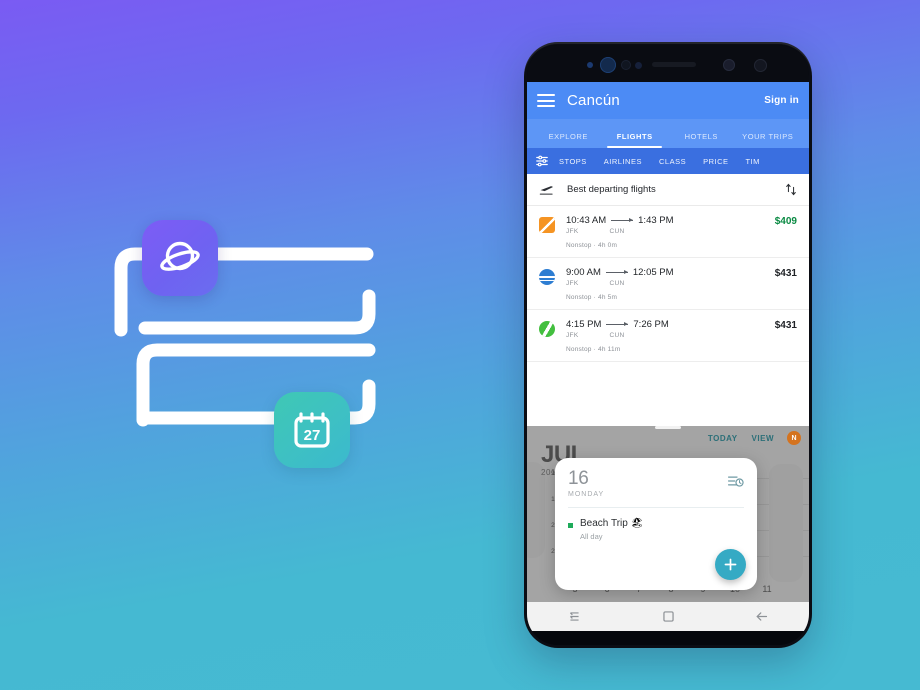  Describe the element at coordinates (590, 65) in the screenshot. I see `sensor-icon` at that location.